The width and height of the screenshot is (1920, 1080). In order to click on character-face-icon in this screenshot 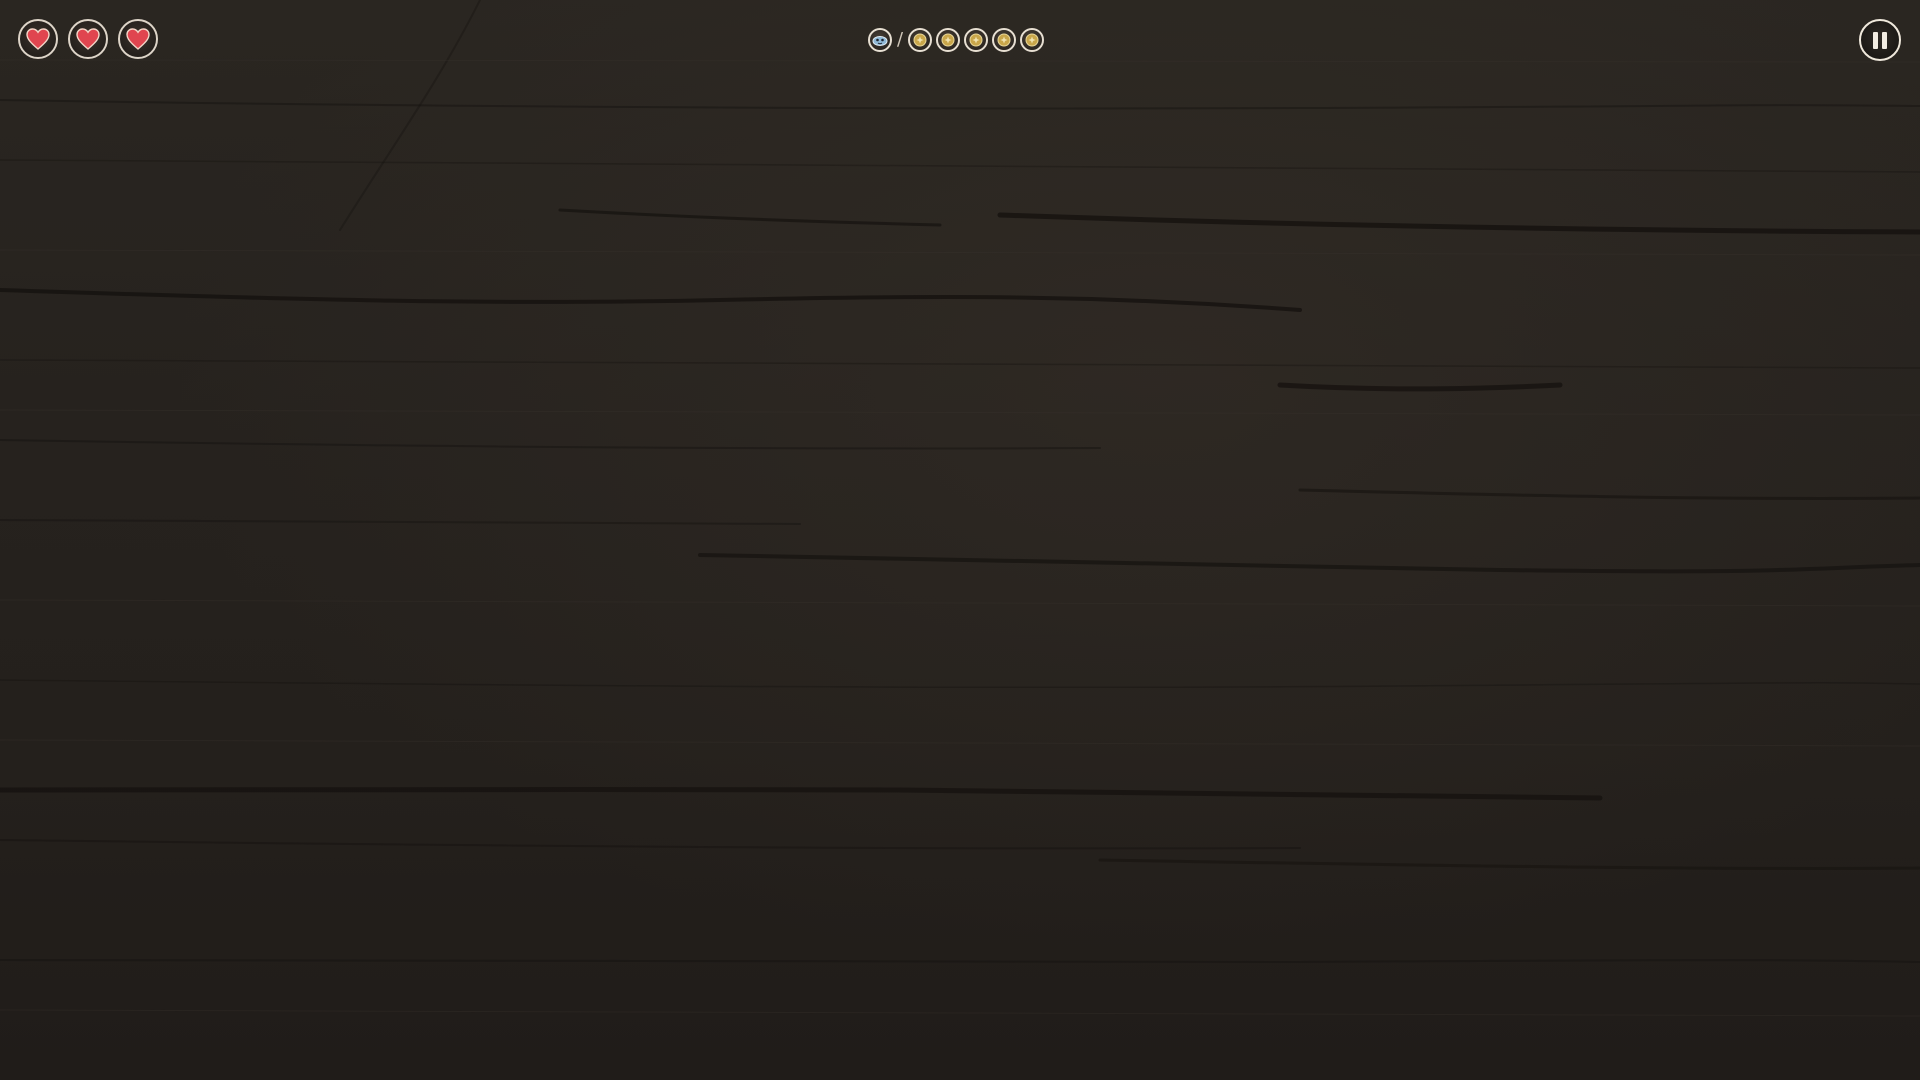, I will do `click(880, 40)`.